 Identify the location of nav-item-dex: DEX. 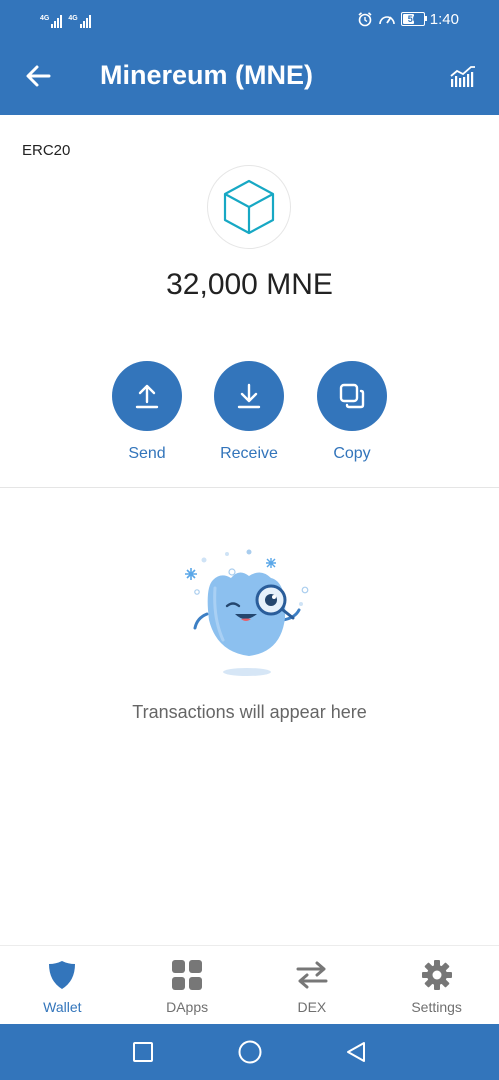
(312, 985).